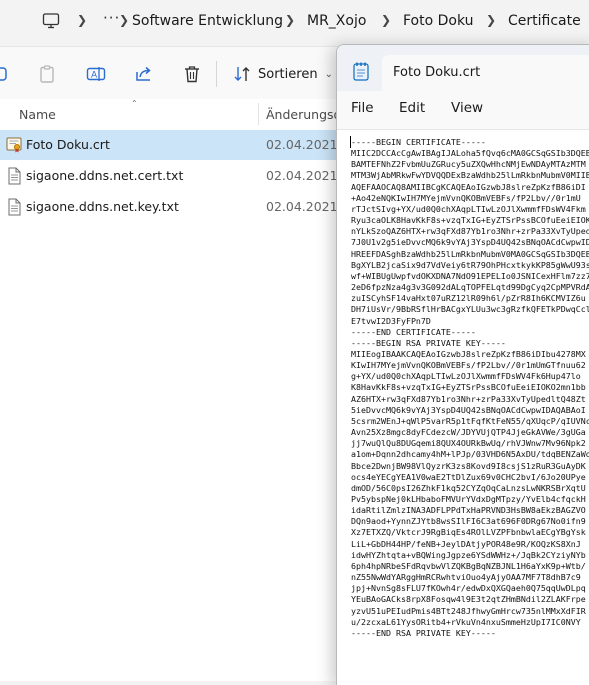 The height and width of the screenshot is (685, 589). Describe the element at coordinates (47, 74) in the screenshot. I see `paste-icon` at that location.